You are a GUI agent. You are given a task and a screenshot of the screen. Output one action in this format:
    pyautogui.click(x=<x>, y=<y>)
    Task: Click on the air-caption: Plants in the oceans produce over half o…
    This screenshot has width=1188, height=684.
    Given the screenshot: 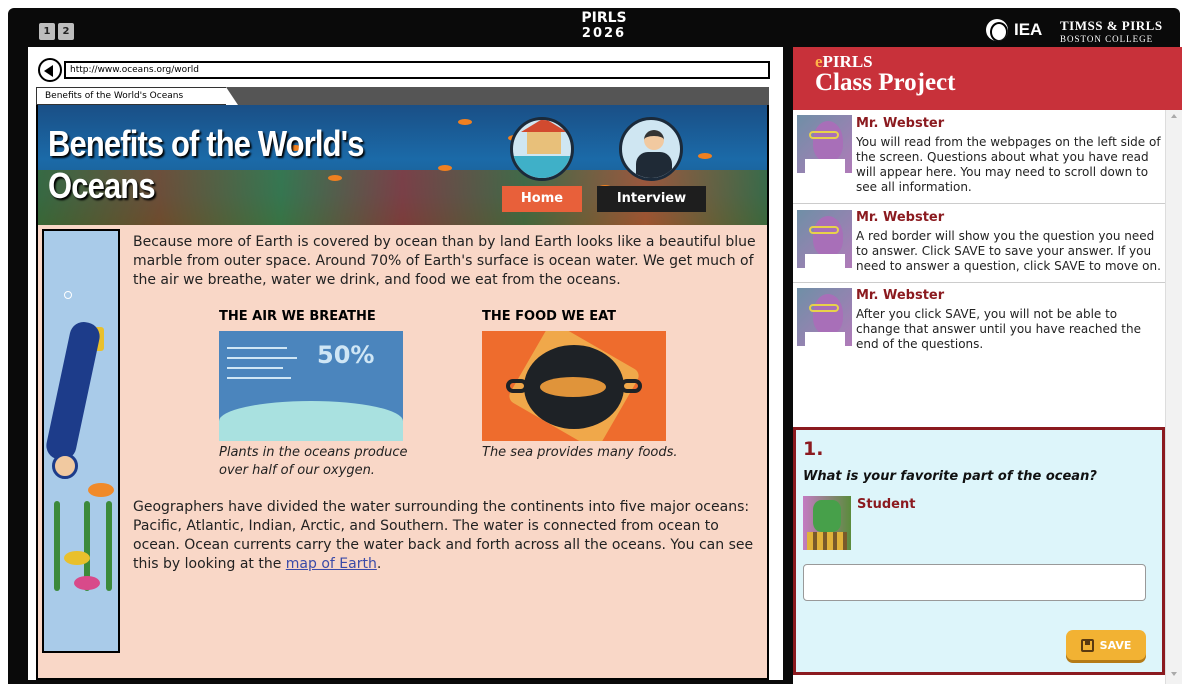 What is the action you would take?
    pyautogui.click(x=313, y=462)
    